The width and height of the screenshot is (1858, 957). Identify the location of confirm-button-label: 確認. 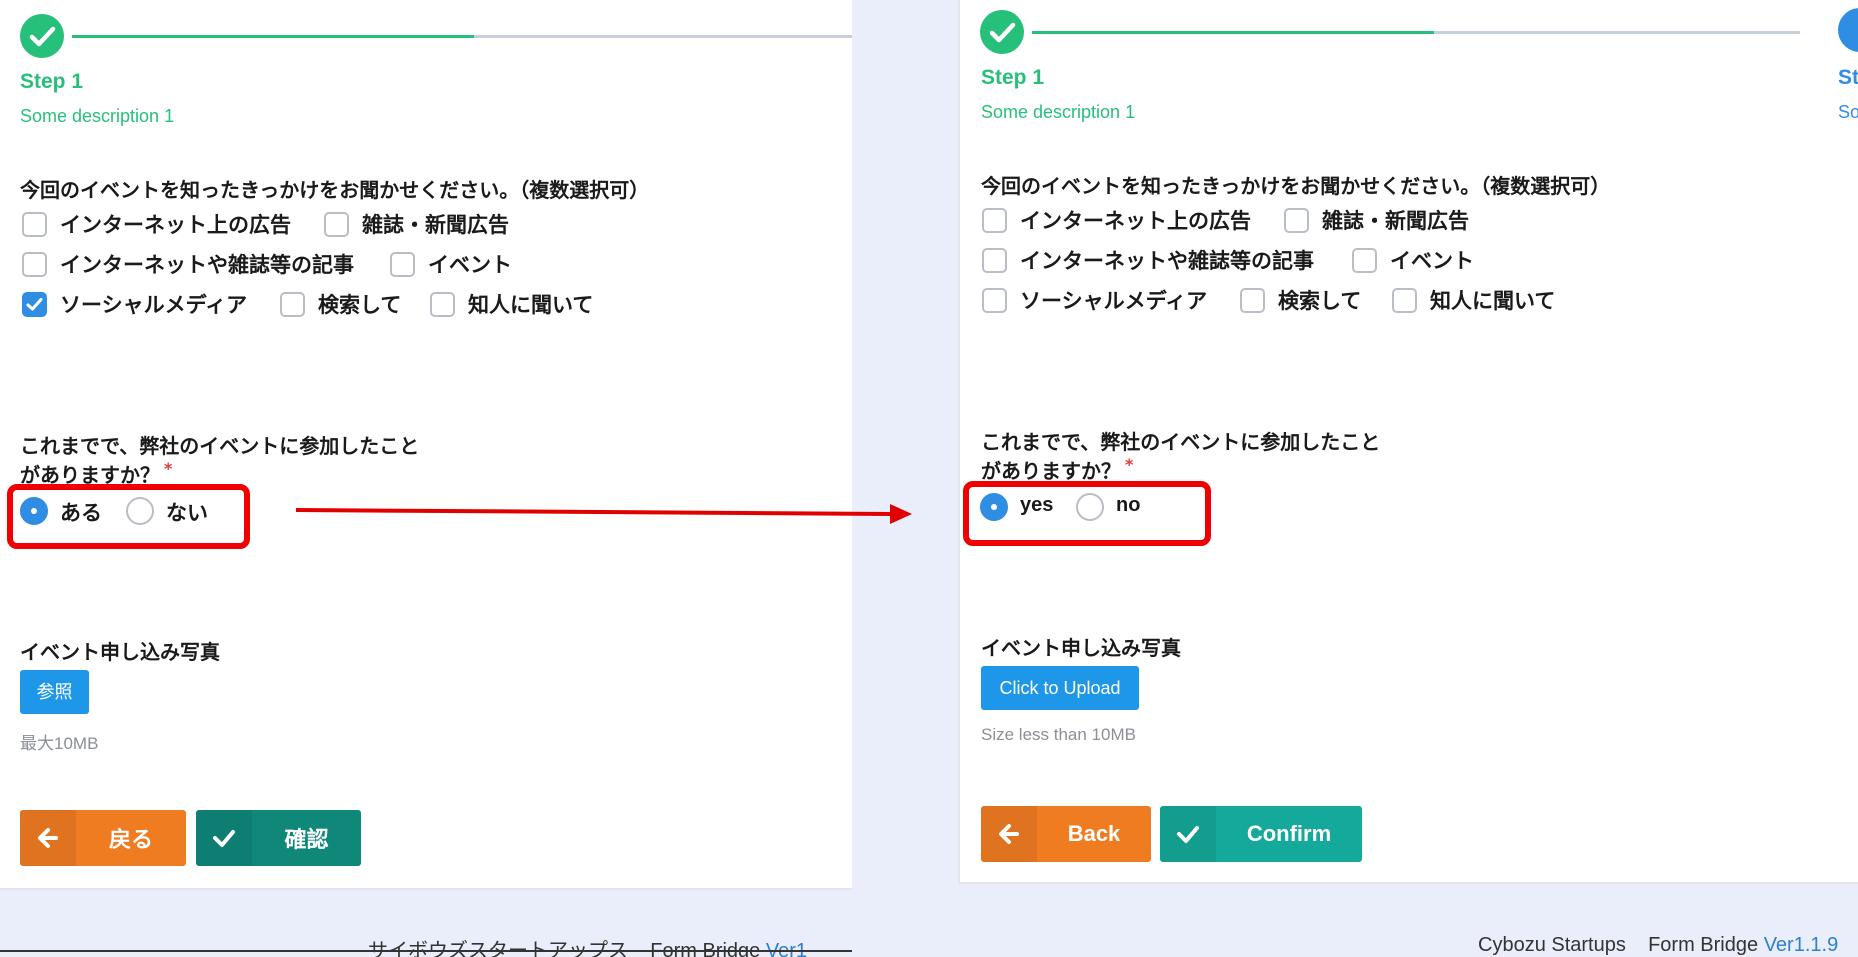
(306, 839).